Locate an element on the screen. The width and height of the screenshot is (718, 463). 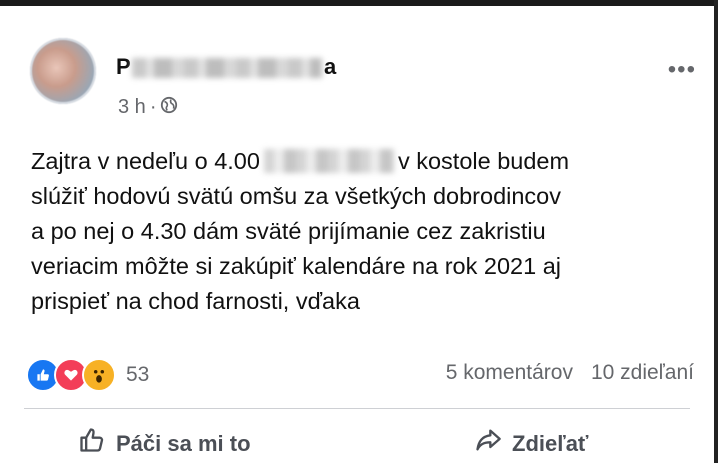
reaction-count: 53 is located at coordinates (138, 374).